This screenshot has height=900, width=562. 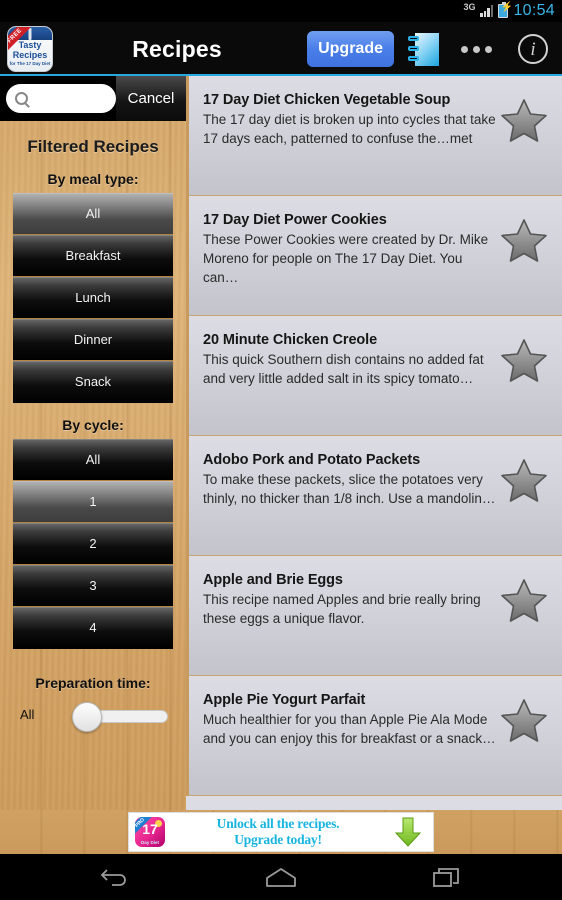 What do you see at coordinates (93, 382) in the screenshot?
I see `meal-type-snack: Snack` at bounding box center [93, 382].